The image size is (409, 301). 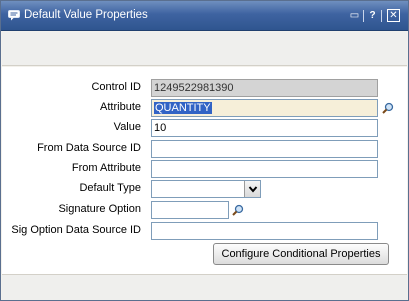 I want to click on attribute-label: Attribute, so click(x=120, y=107).